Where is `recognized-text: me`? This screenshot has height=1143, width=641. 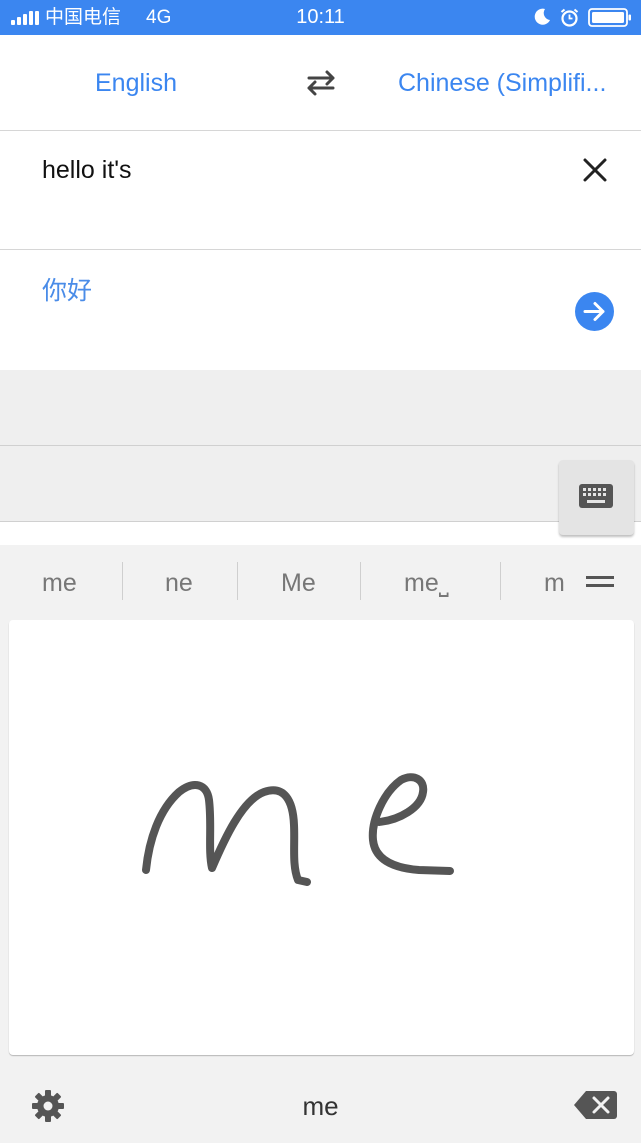 recognized-text: me is located at coordinates (320, 1106).